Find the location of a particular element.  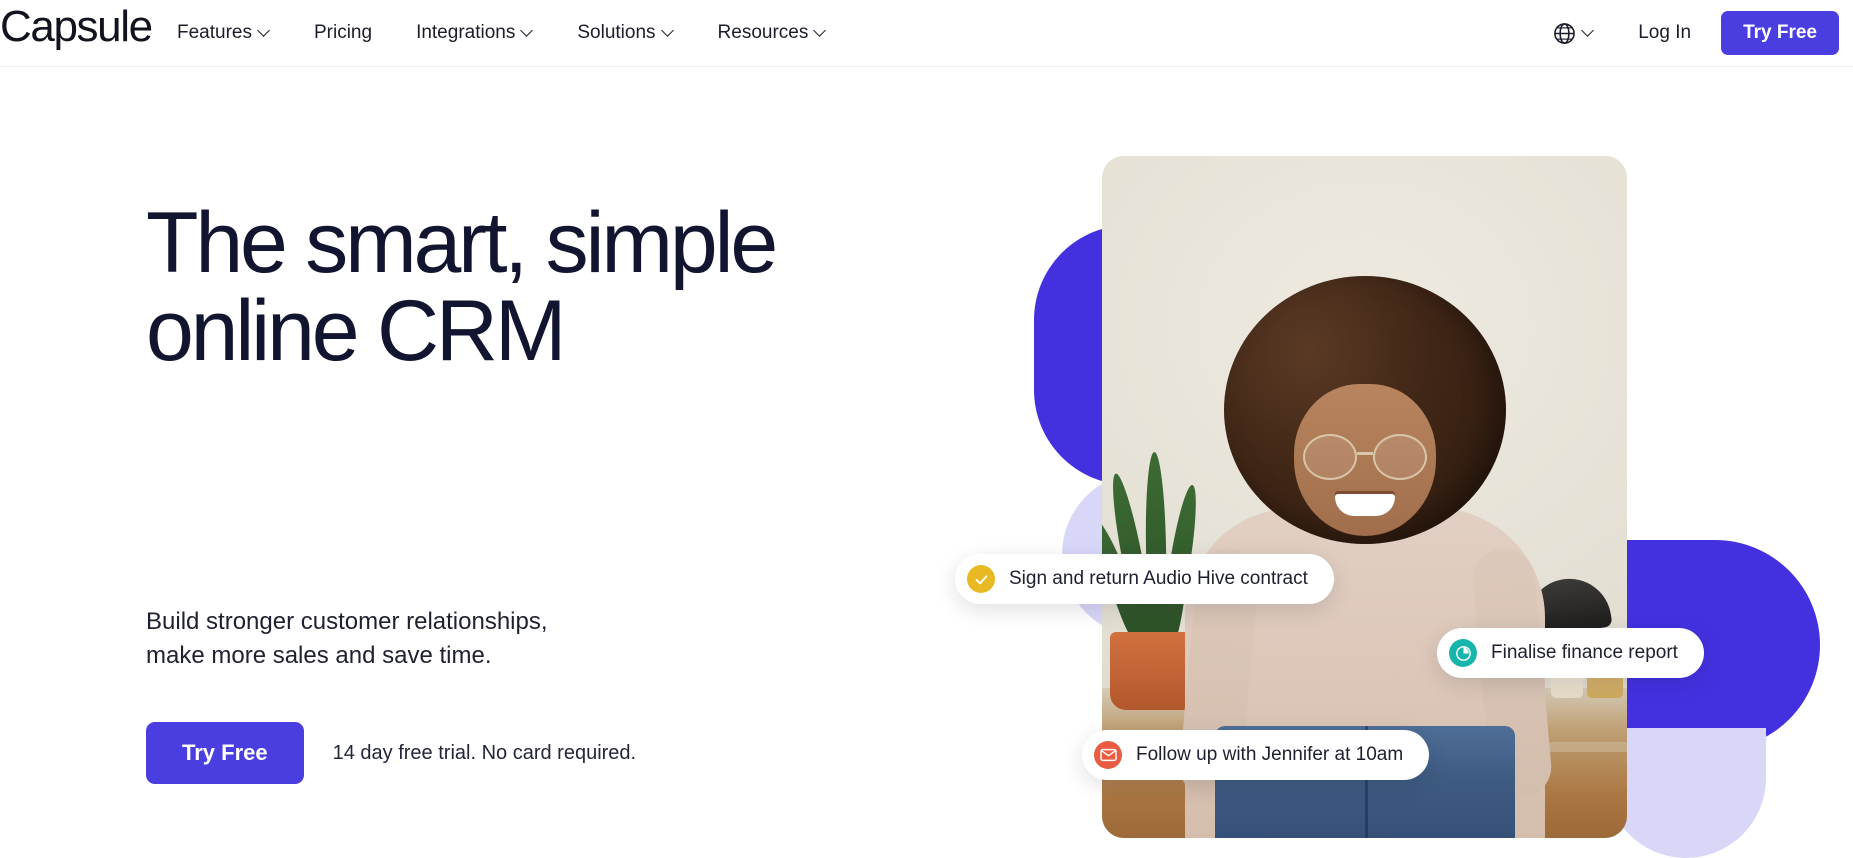

envelope-icon is located at coordinates (1108, 755).